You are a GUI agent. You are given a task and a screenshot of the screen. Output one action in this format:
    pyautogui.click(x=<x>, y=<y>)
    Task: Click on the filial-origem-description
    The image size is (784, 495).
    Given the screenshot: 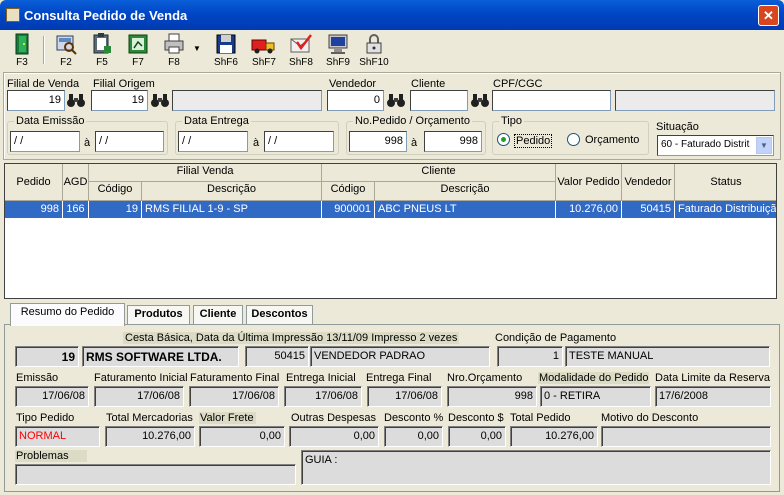 What is the action you would take?
    pyautogui.click(x=247, y=100)
    